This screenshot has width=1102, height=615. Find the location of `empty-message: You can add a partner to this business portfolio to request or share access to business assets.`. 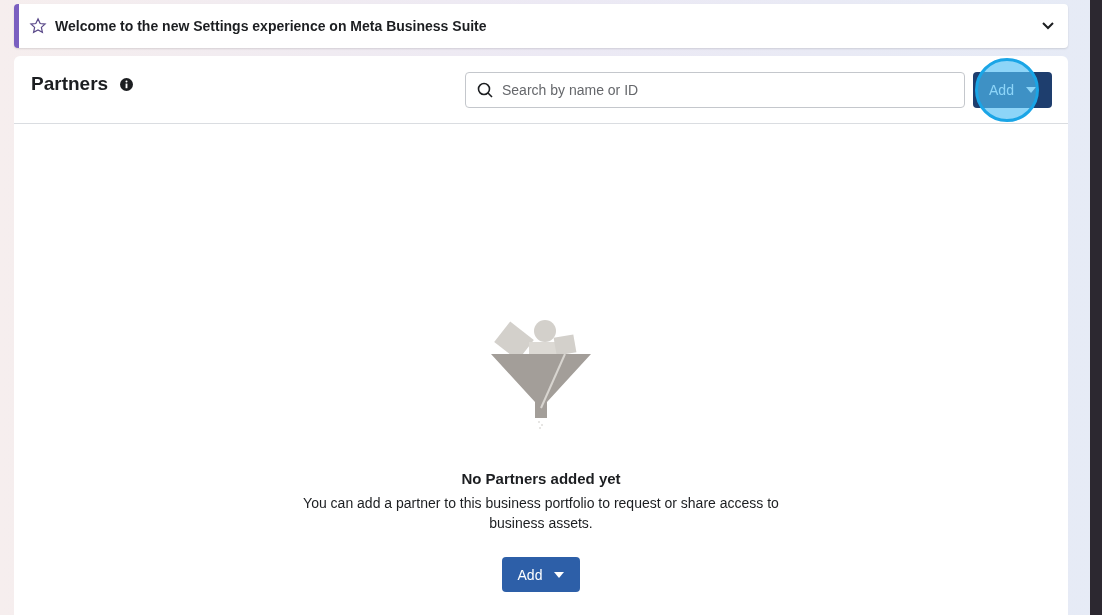

empty-message: You can add a partner to this business portfolio to request or share access to business assets. is located at coordinates (541, 513).